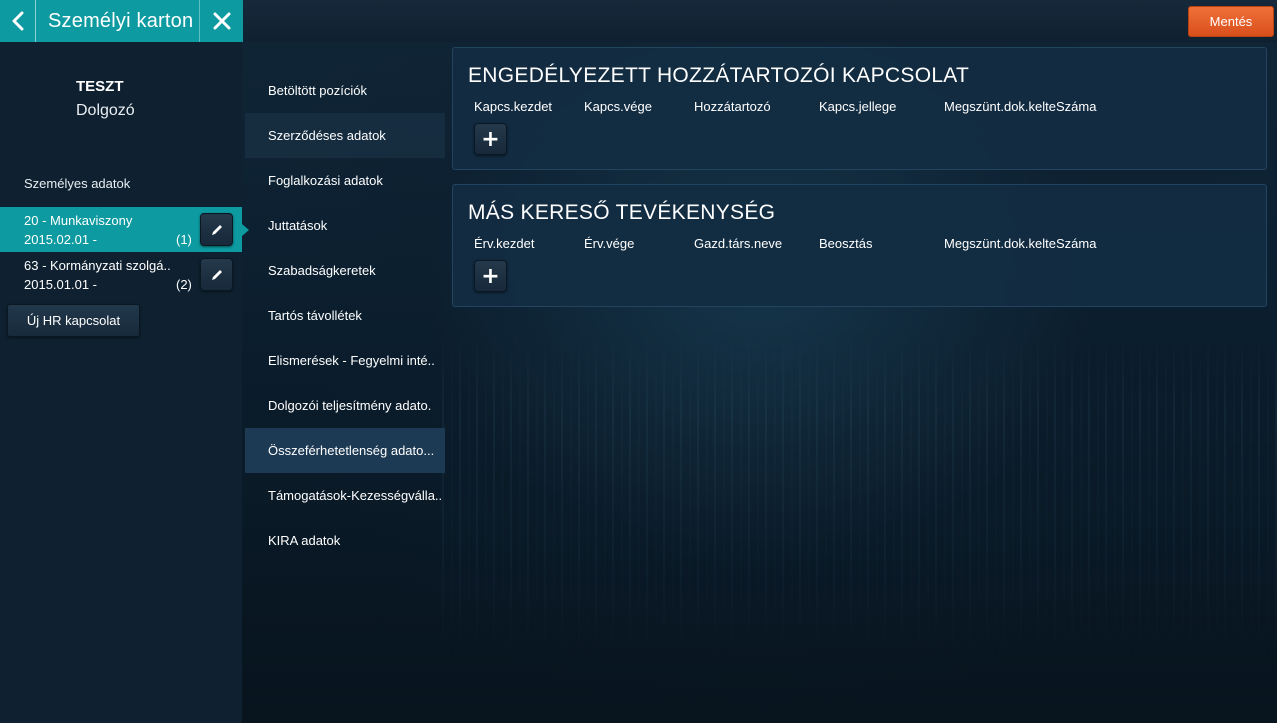  Describe the element at coordinates (97, 265) in the screenshot. I see `hr-relation-title: 63 - Kormányzati szolgá..` at that location.